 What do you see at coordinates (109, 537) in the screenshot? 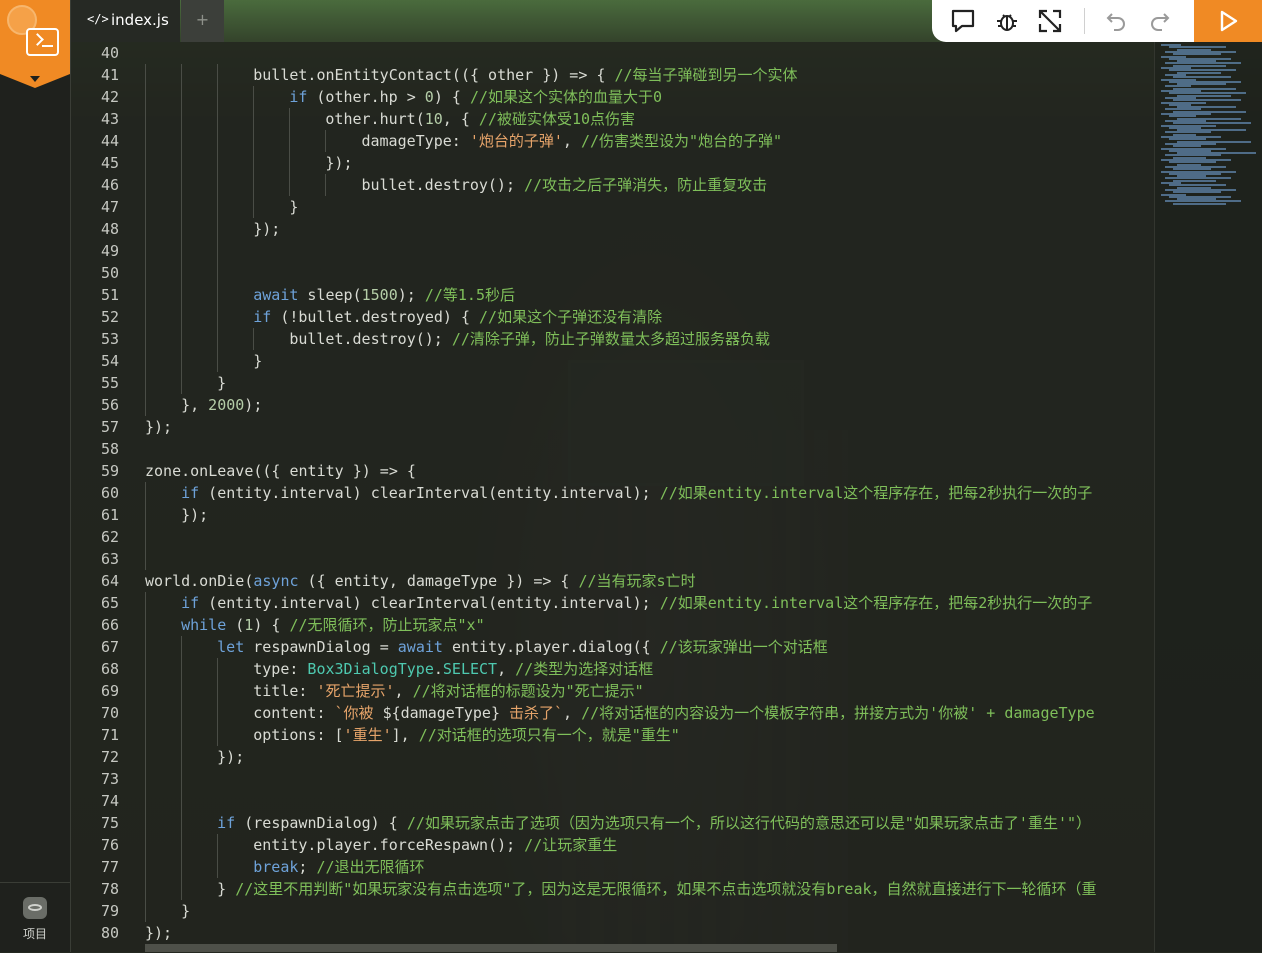
I see `line-number: 62` at bounding box center [109, 537].